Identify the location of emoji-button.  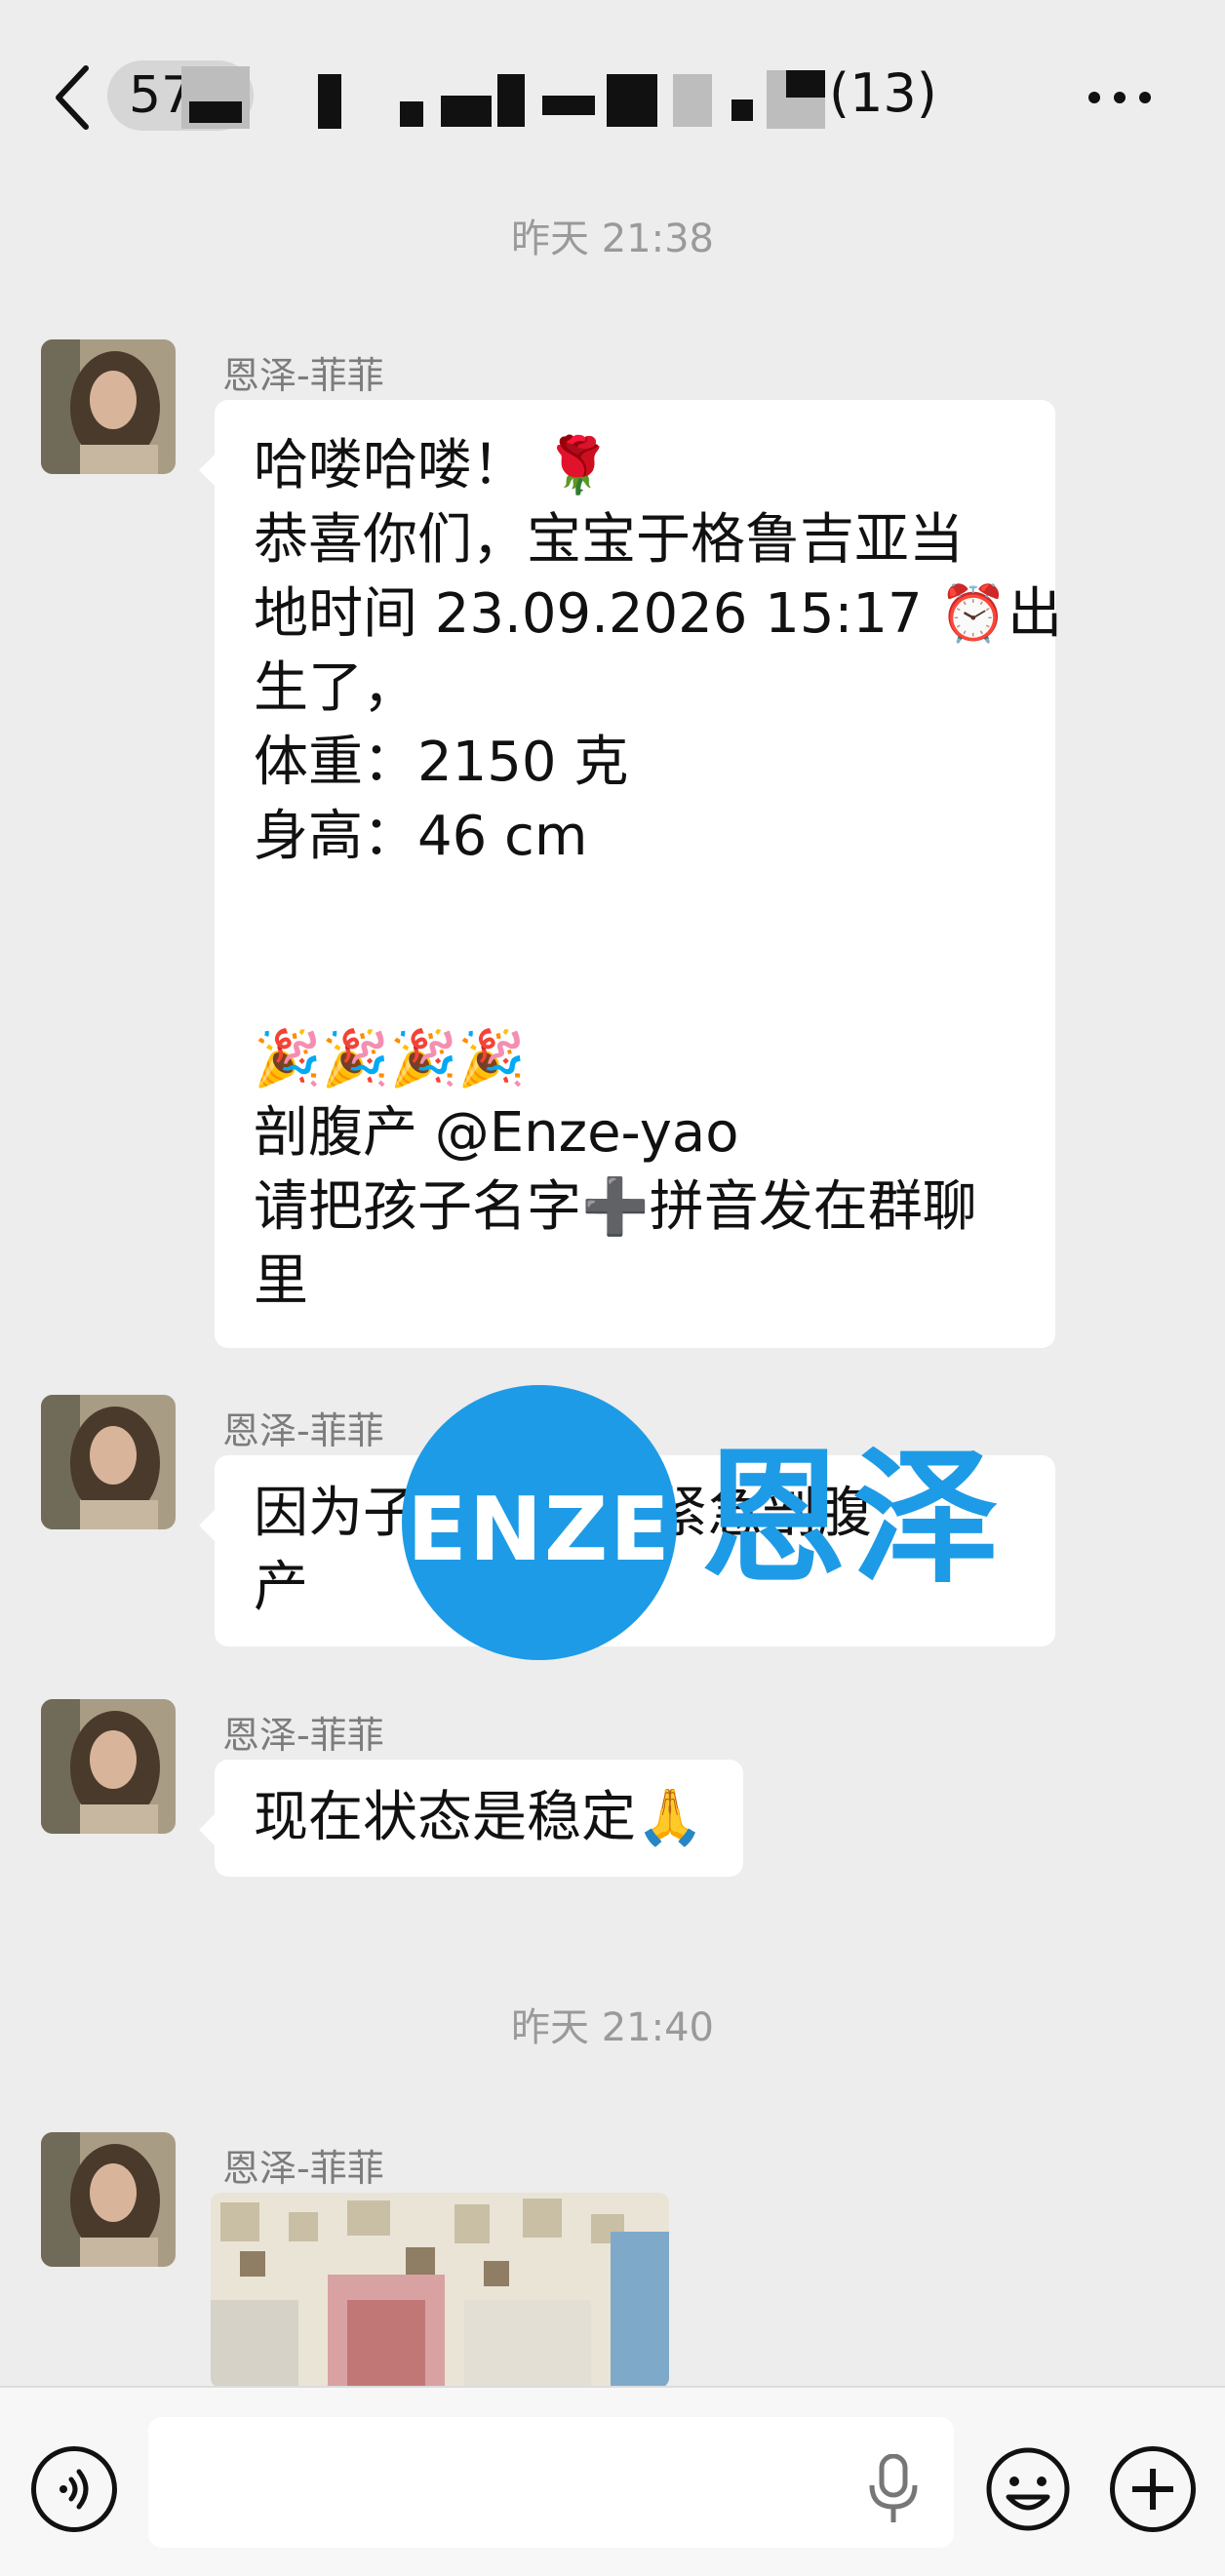
(1028, 2489).